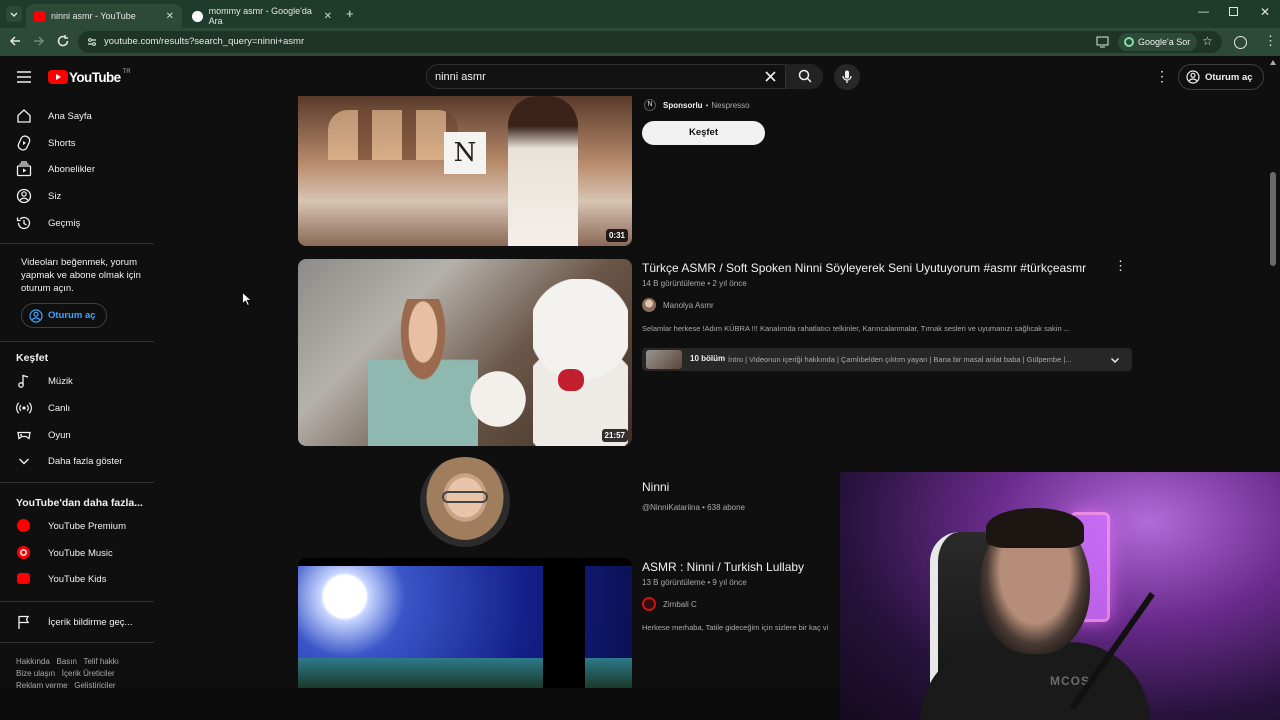 This screenshot has height=720, width=1280. Describe the element at coordinates (465, 623) in the screenshot. I see `video-thumbnail` at that location.